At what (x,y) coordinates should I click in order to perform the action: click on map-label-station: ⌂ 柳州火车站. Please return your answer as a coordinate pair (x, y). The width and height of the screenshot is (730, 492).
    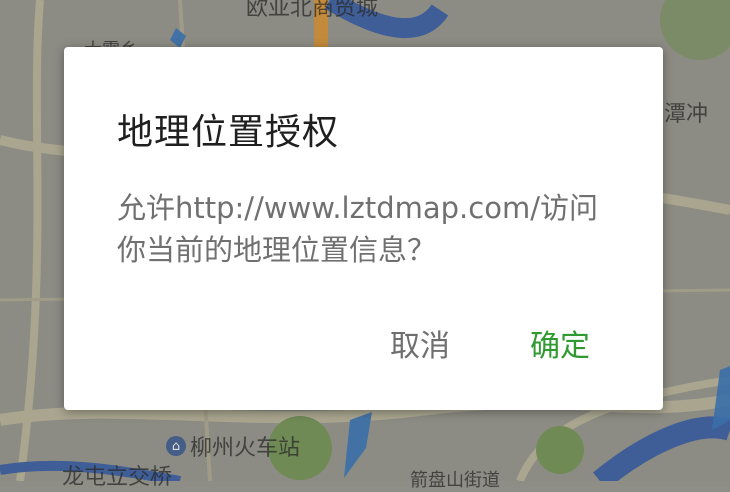
    Looking at the image, I should click on (233, 446).